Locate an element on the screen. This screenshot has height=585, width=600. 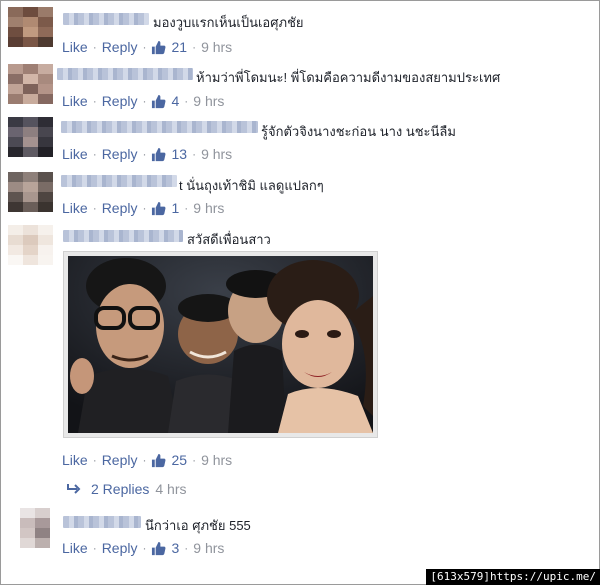
view-replies-link: 2 Replies 4 hrs is located at coordinates (127, 489).